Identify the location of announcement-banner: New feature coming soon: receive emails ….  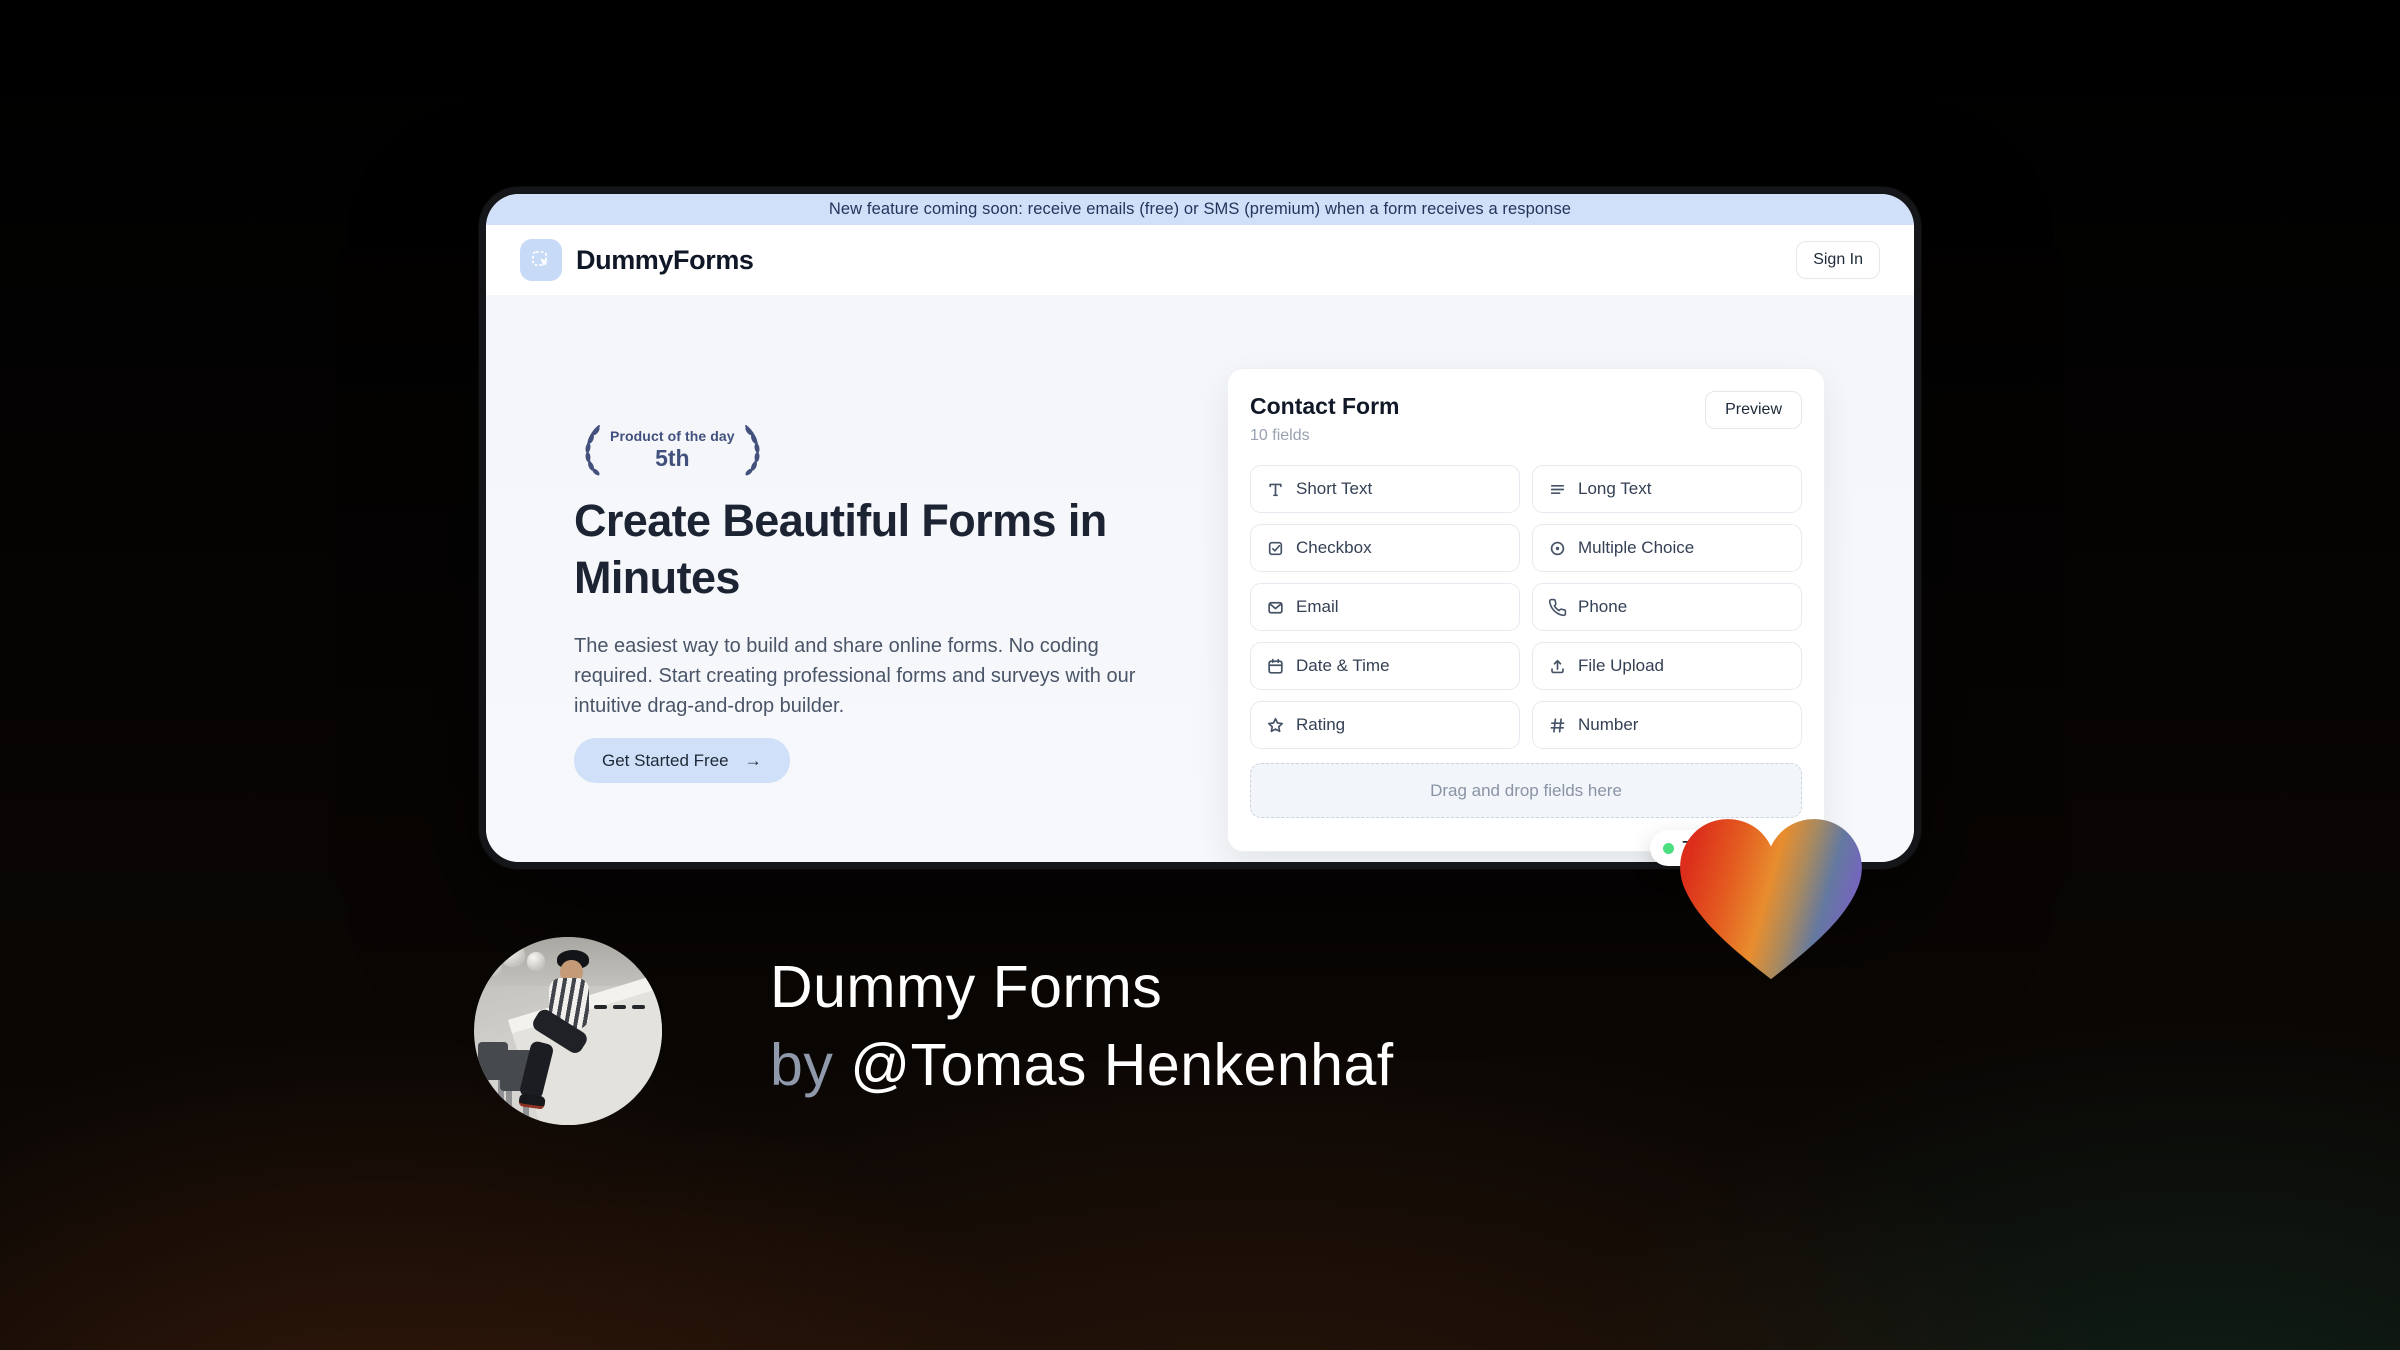
(1200, 209).